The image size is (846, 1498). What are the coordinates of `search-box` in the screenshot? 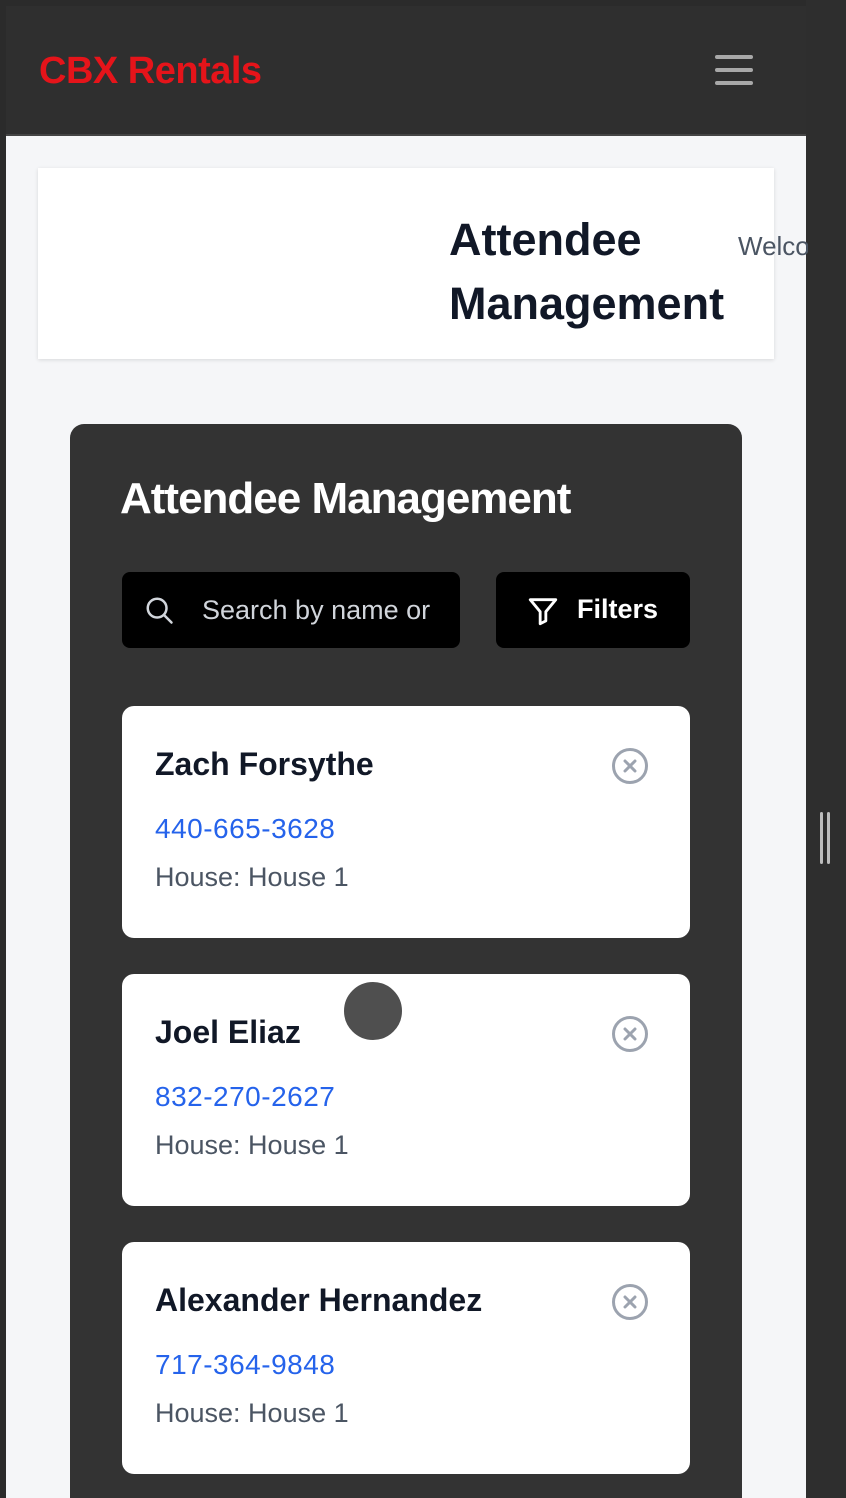 It's located at (291, 610).